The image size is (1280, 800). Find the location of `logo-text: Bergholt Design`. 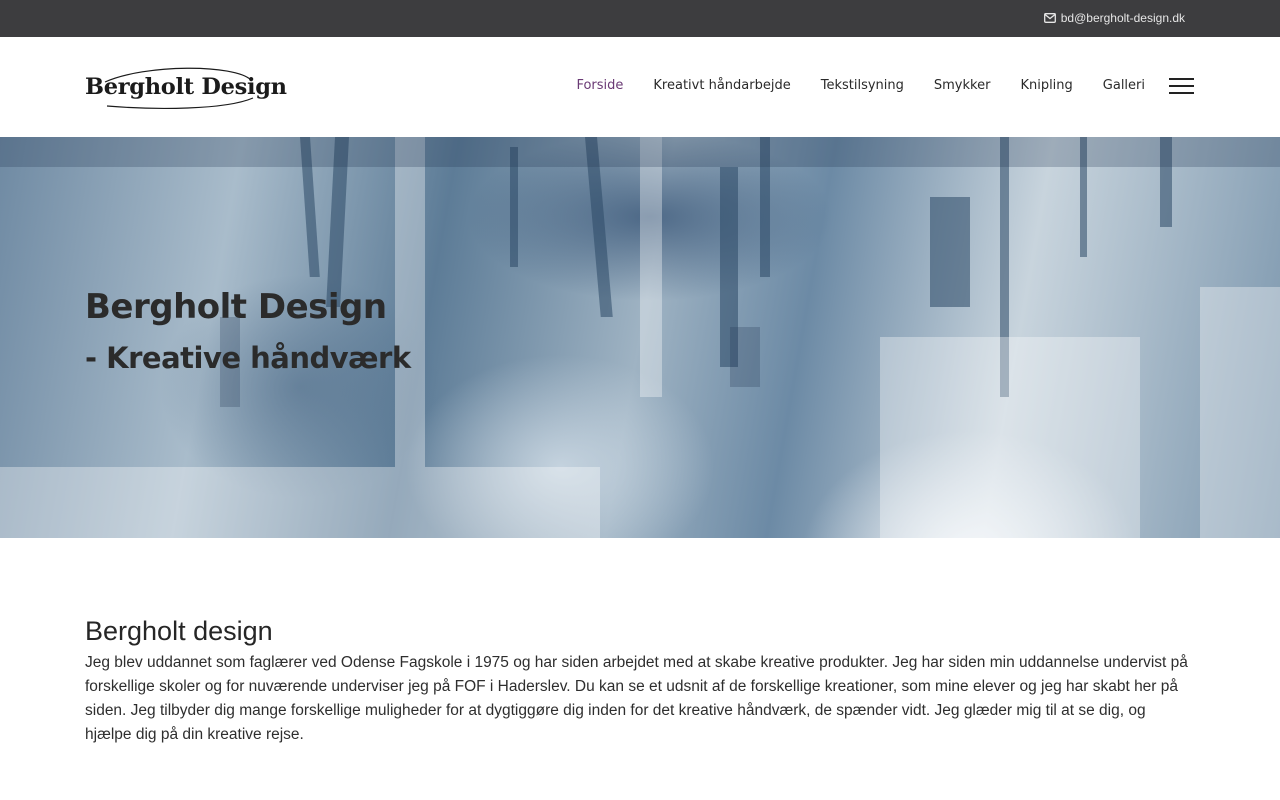

logo-text: Bergholt Design is located at coordinates (186, 87).